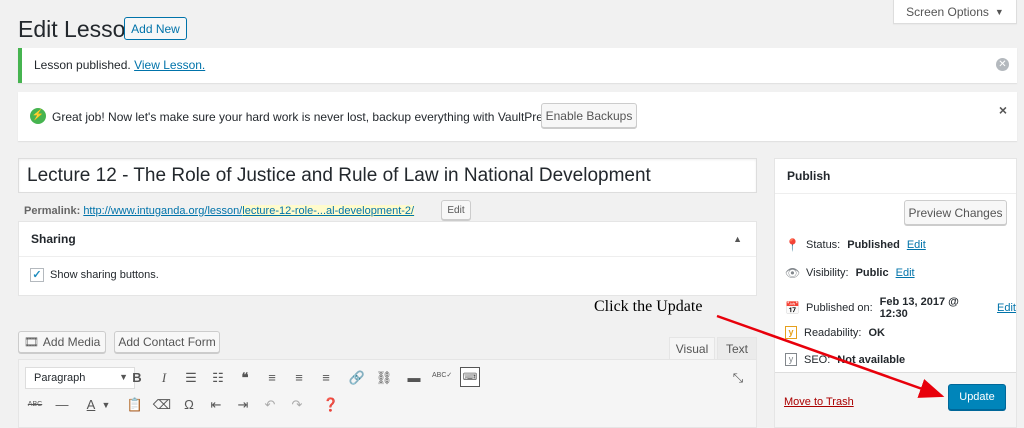 The height and width of the screenshot is (428, 1024). I want to click on annotation-arrow, so click(830, 356).